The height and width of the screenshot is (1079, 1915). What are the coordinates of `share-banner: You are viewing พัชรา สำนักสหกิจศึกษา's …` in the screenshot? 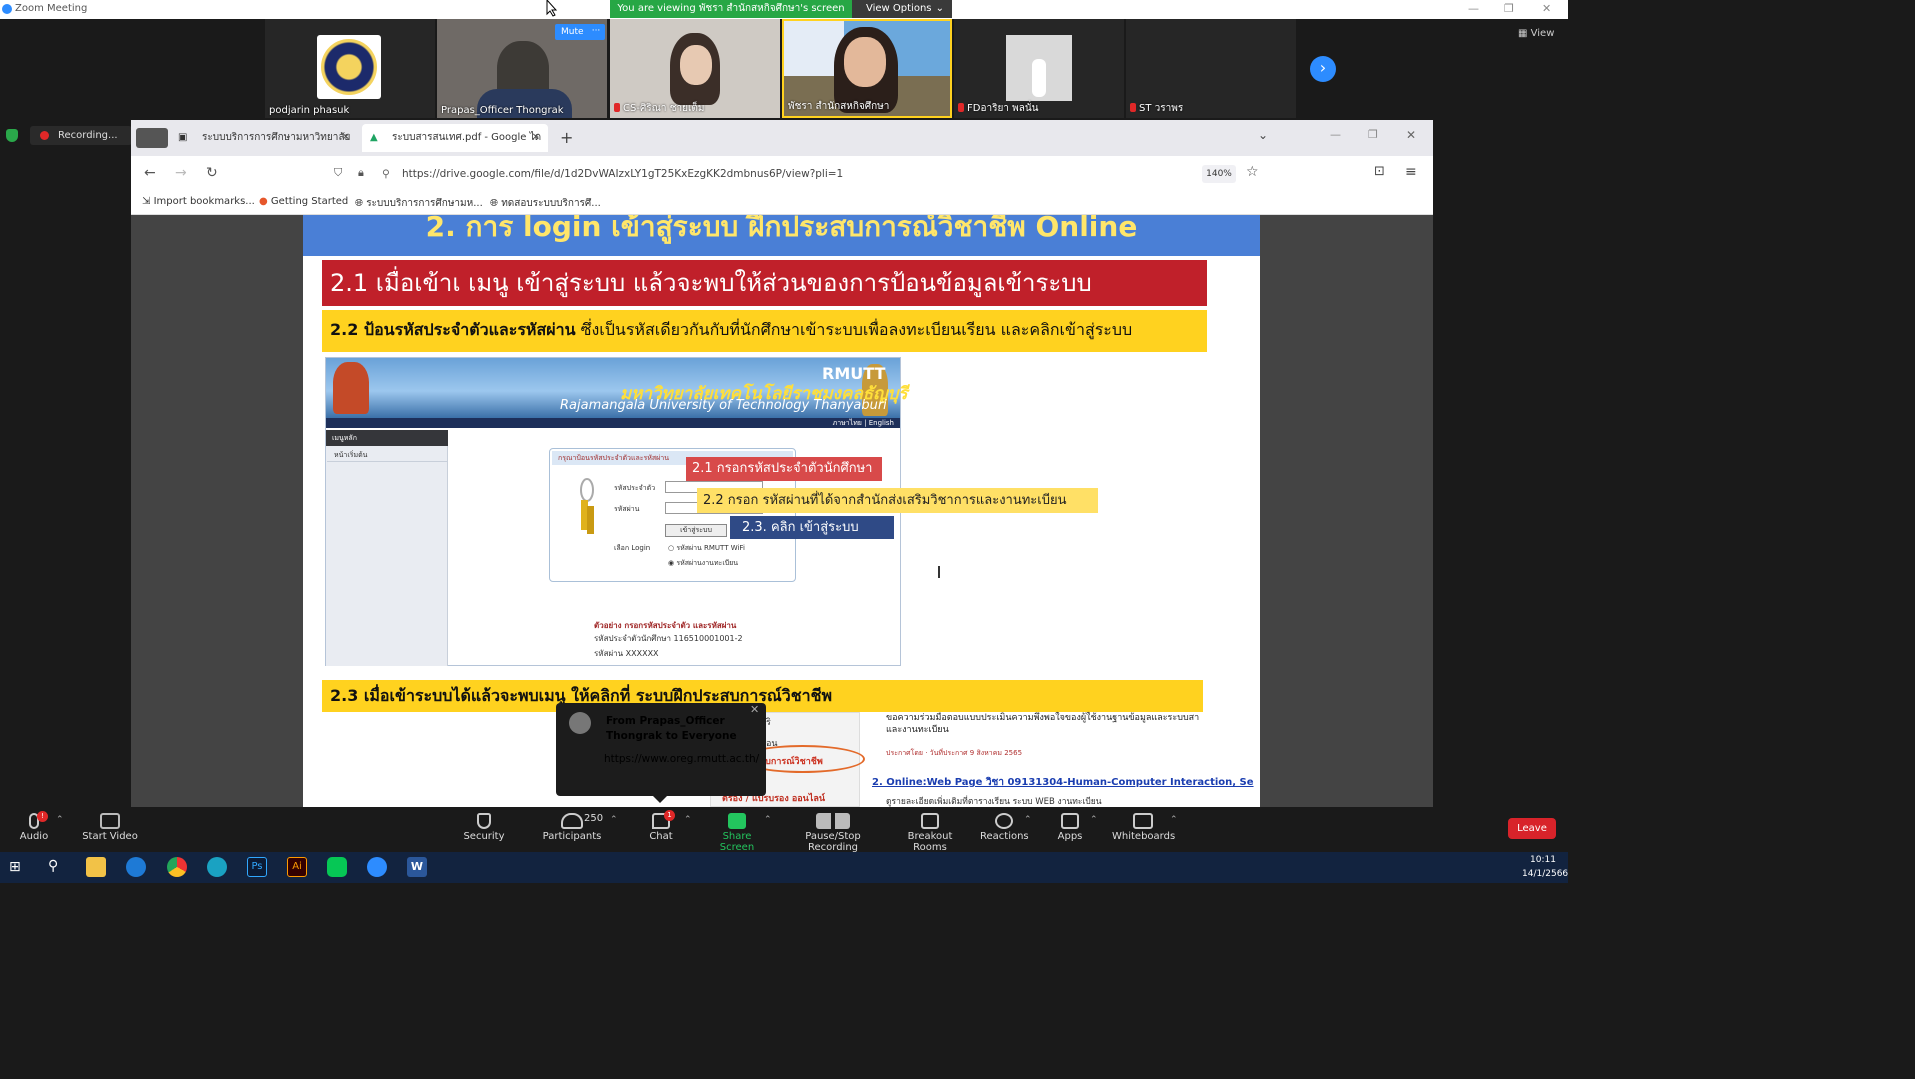 It's located at (731, 9).